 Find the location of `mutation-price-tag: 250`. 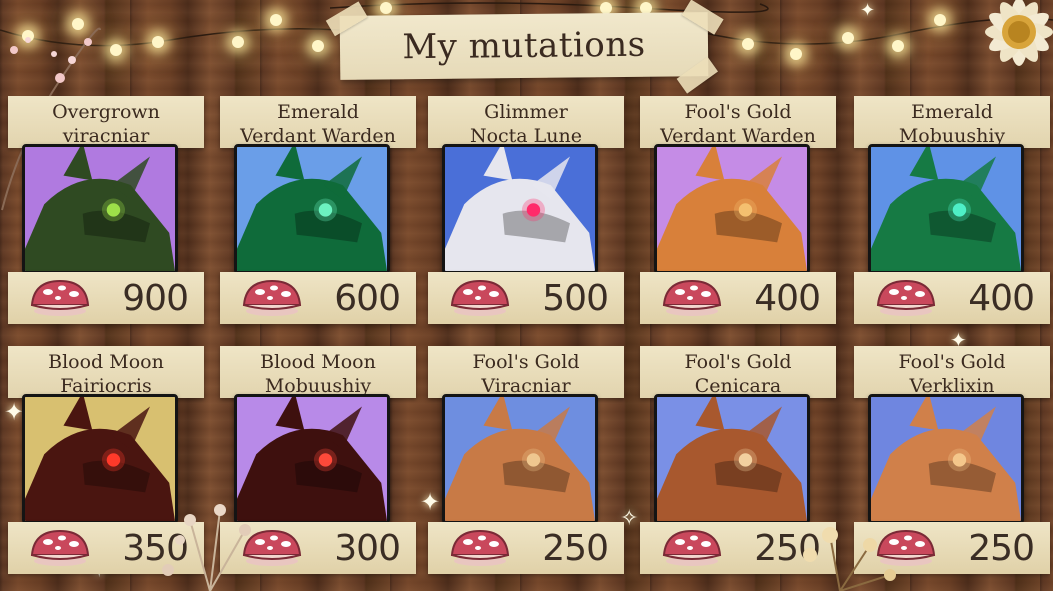

mutation-price-tag: 250 is located at coordinates (526, 548).